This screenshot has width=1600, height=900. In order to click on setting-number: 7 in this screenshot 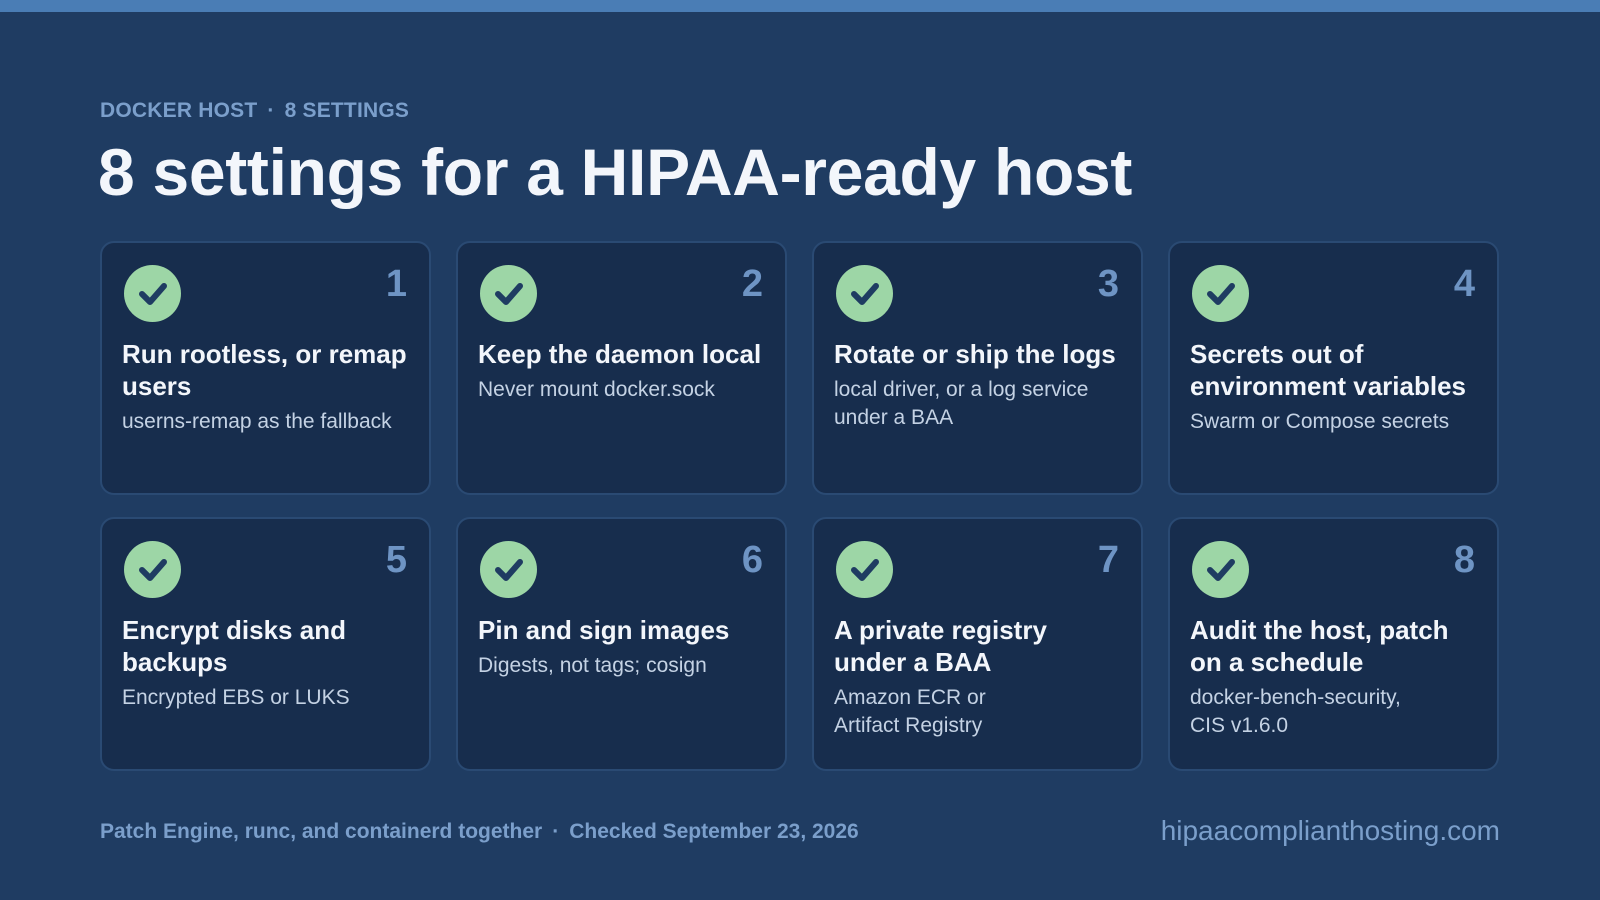, I will do `click(1108, 560)`.